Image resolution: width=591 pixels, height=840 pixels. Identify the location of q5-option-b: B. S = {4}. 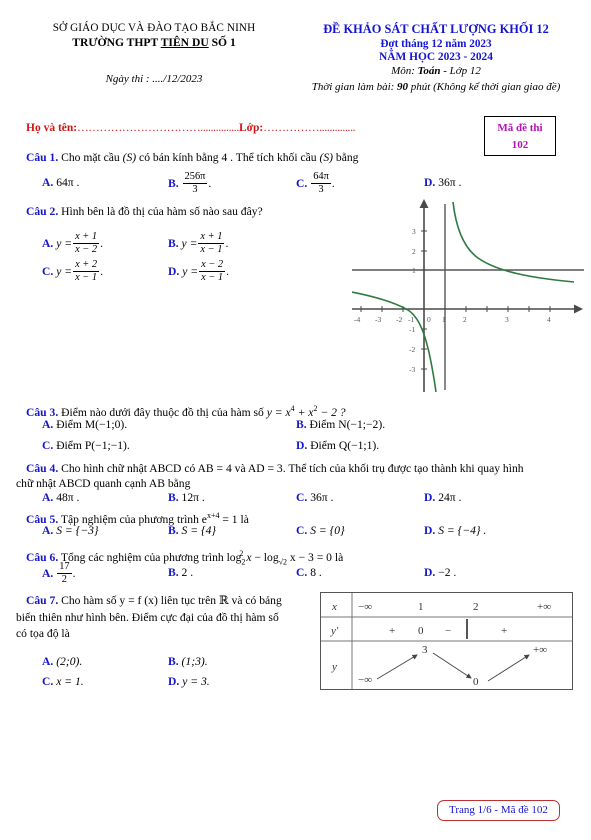
(192, 530).